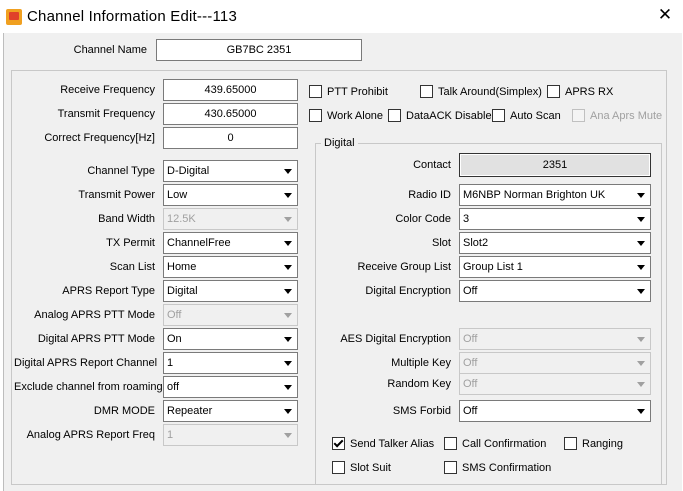 The width and height of the screenshot is (683, 491). I want to click on receive-group-list-label: Receive Group List, so click(404, 267).